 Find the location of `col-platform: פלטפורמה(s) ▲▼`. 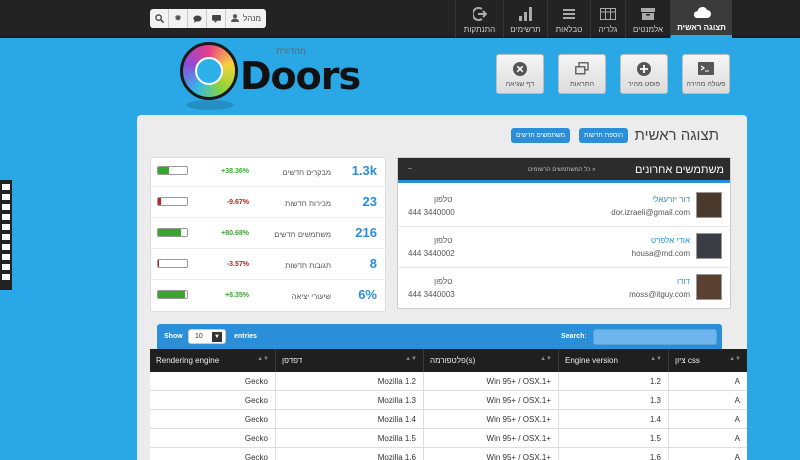

col-platform: פלטפורמה(s) ▲▼ is located at coordinates (490, 360).